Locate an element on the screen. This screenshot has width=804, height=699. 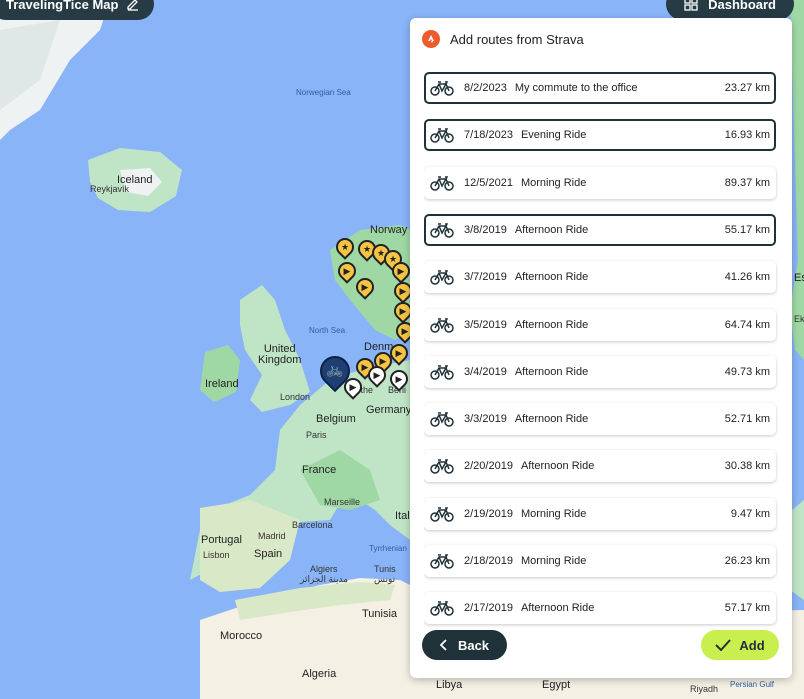
route-item: 8/2/2023 My commute to the office 23.27 km is located at coordinates (600, 88).